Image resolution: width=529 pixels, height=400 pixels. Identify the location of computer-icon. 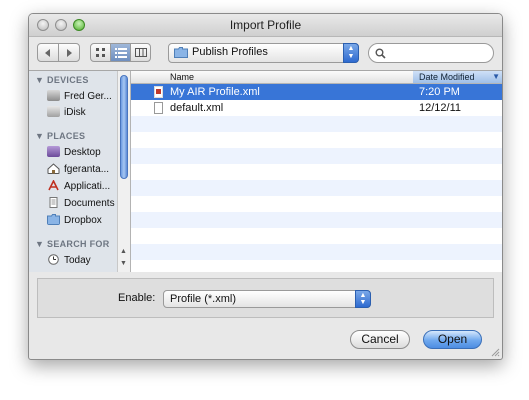
(53, 95).